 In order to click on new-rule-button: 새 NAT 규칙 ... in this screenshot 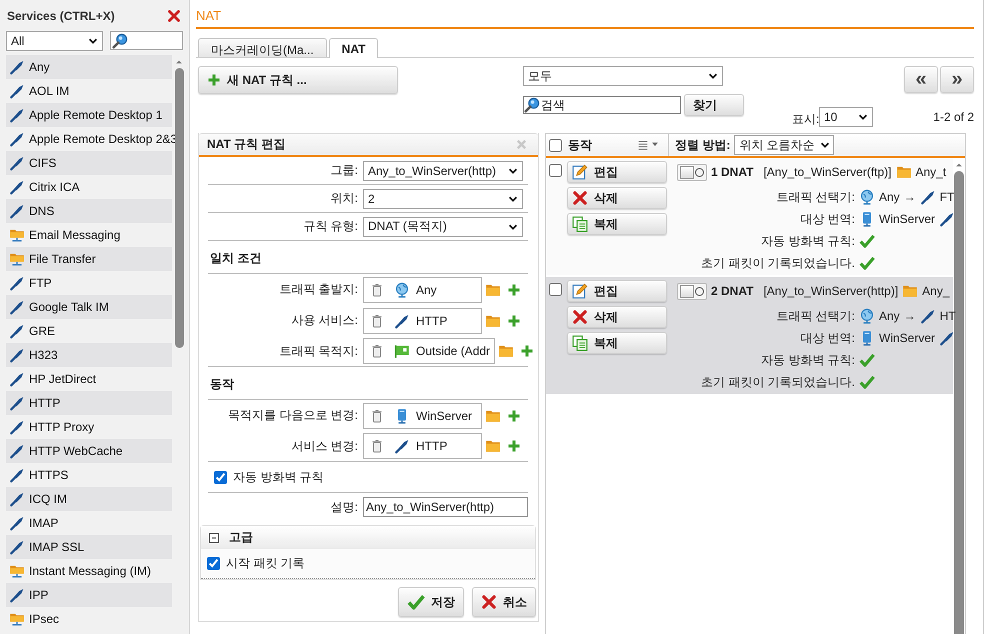, I will do `click(298, 80)`.